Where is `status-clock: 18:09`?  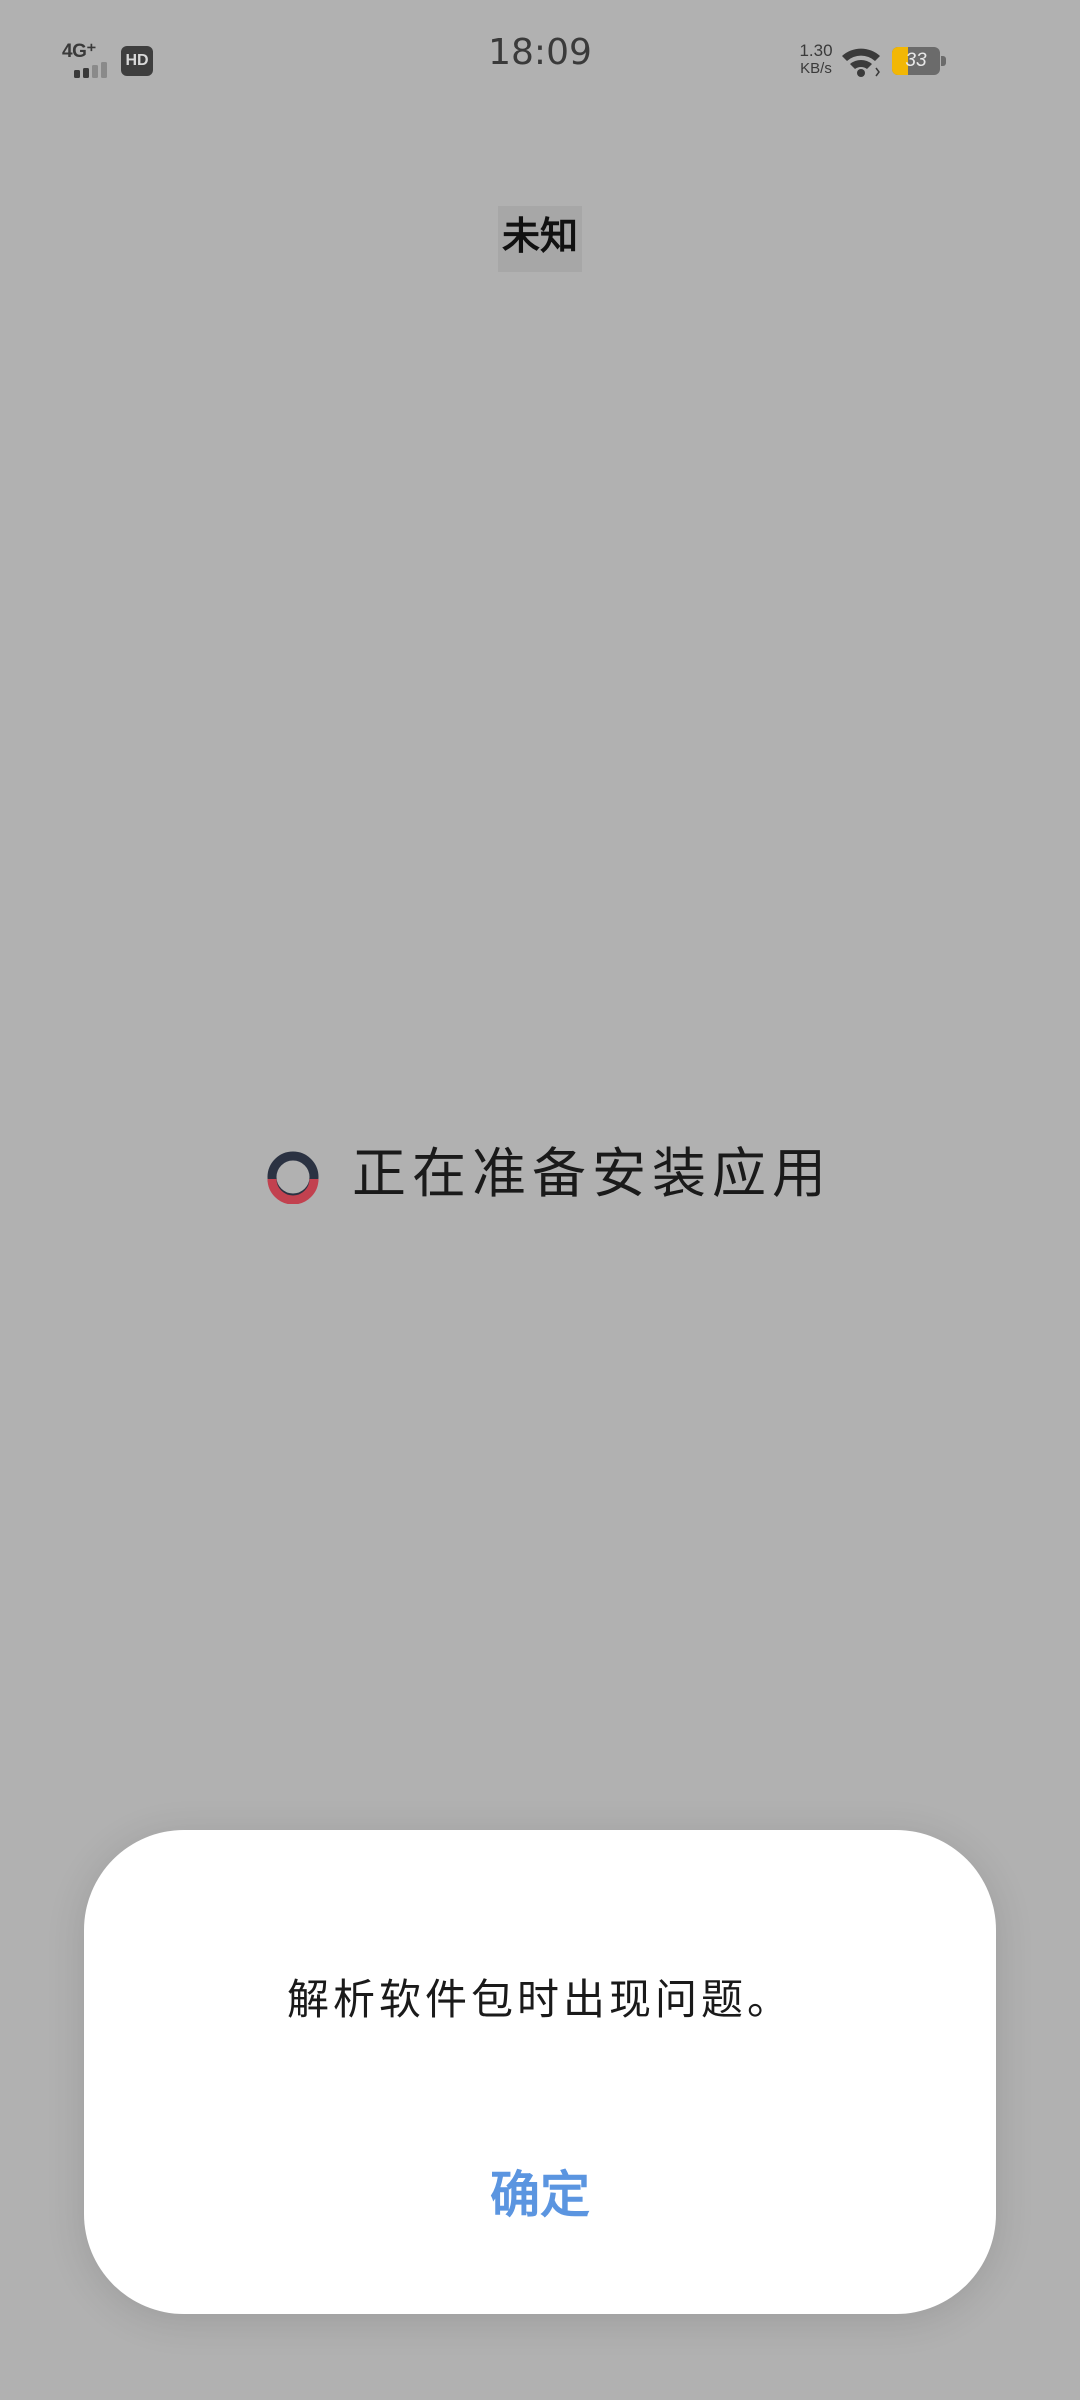
status-clock: 18:09 is located at coordinates (540, 52).